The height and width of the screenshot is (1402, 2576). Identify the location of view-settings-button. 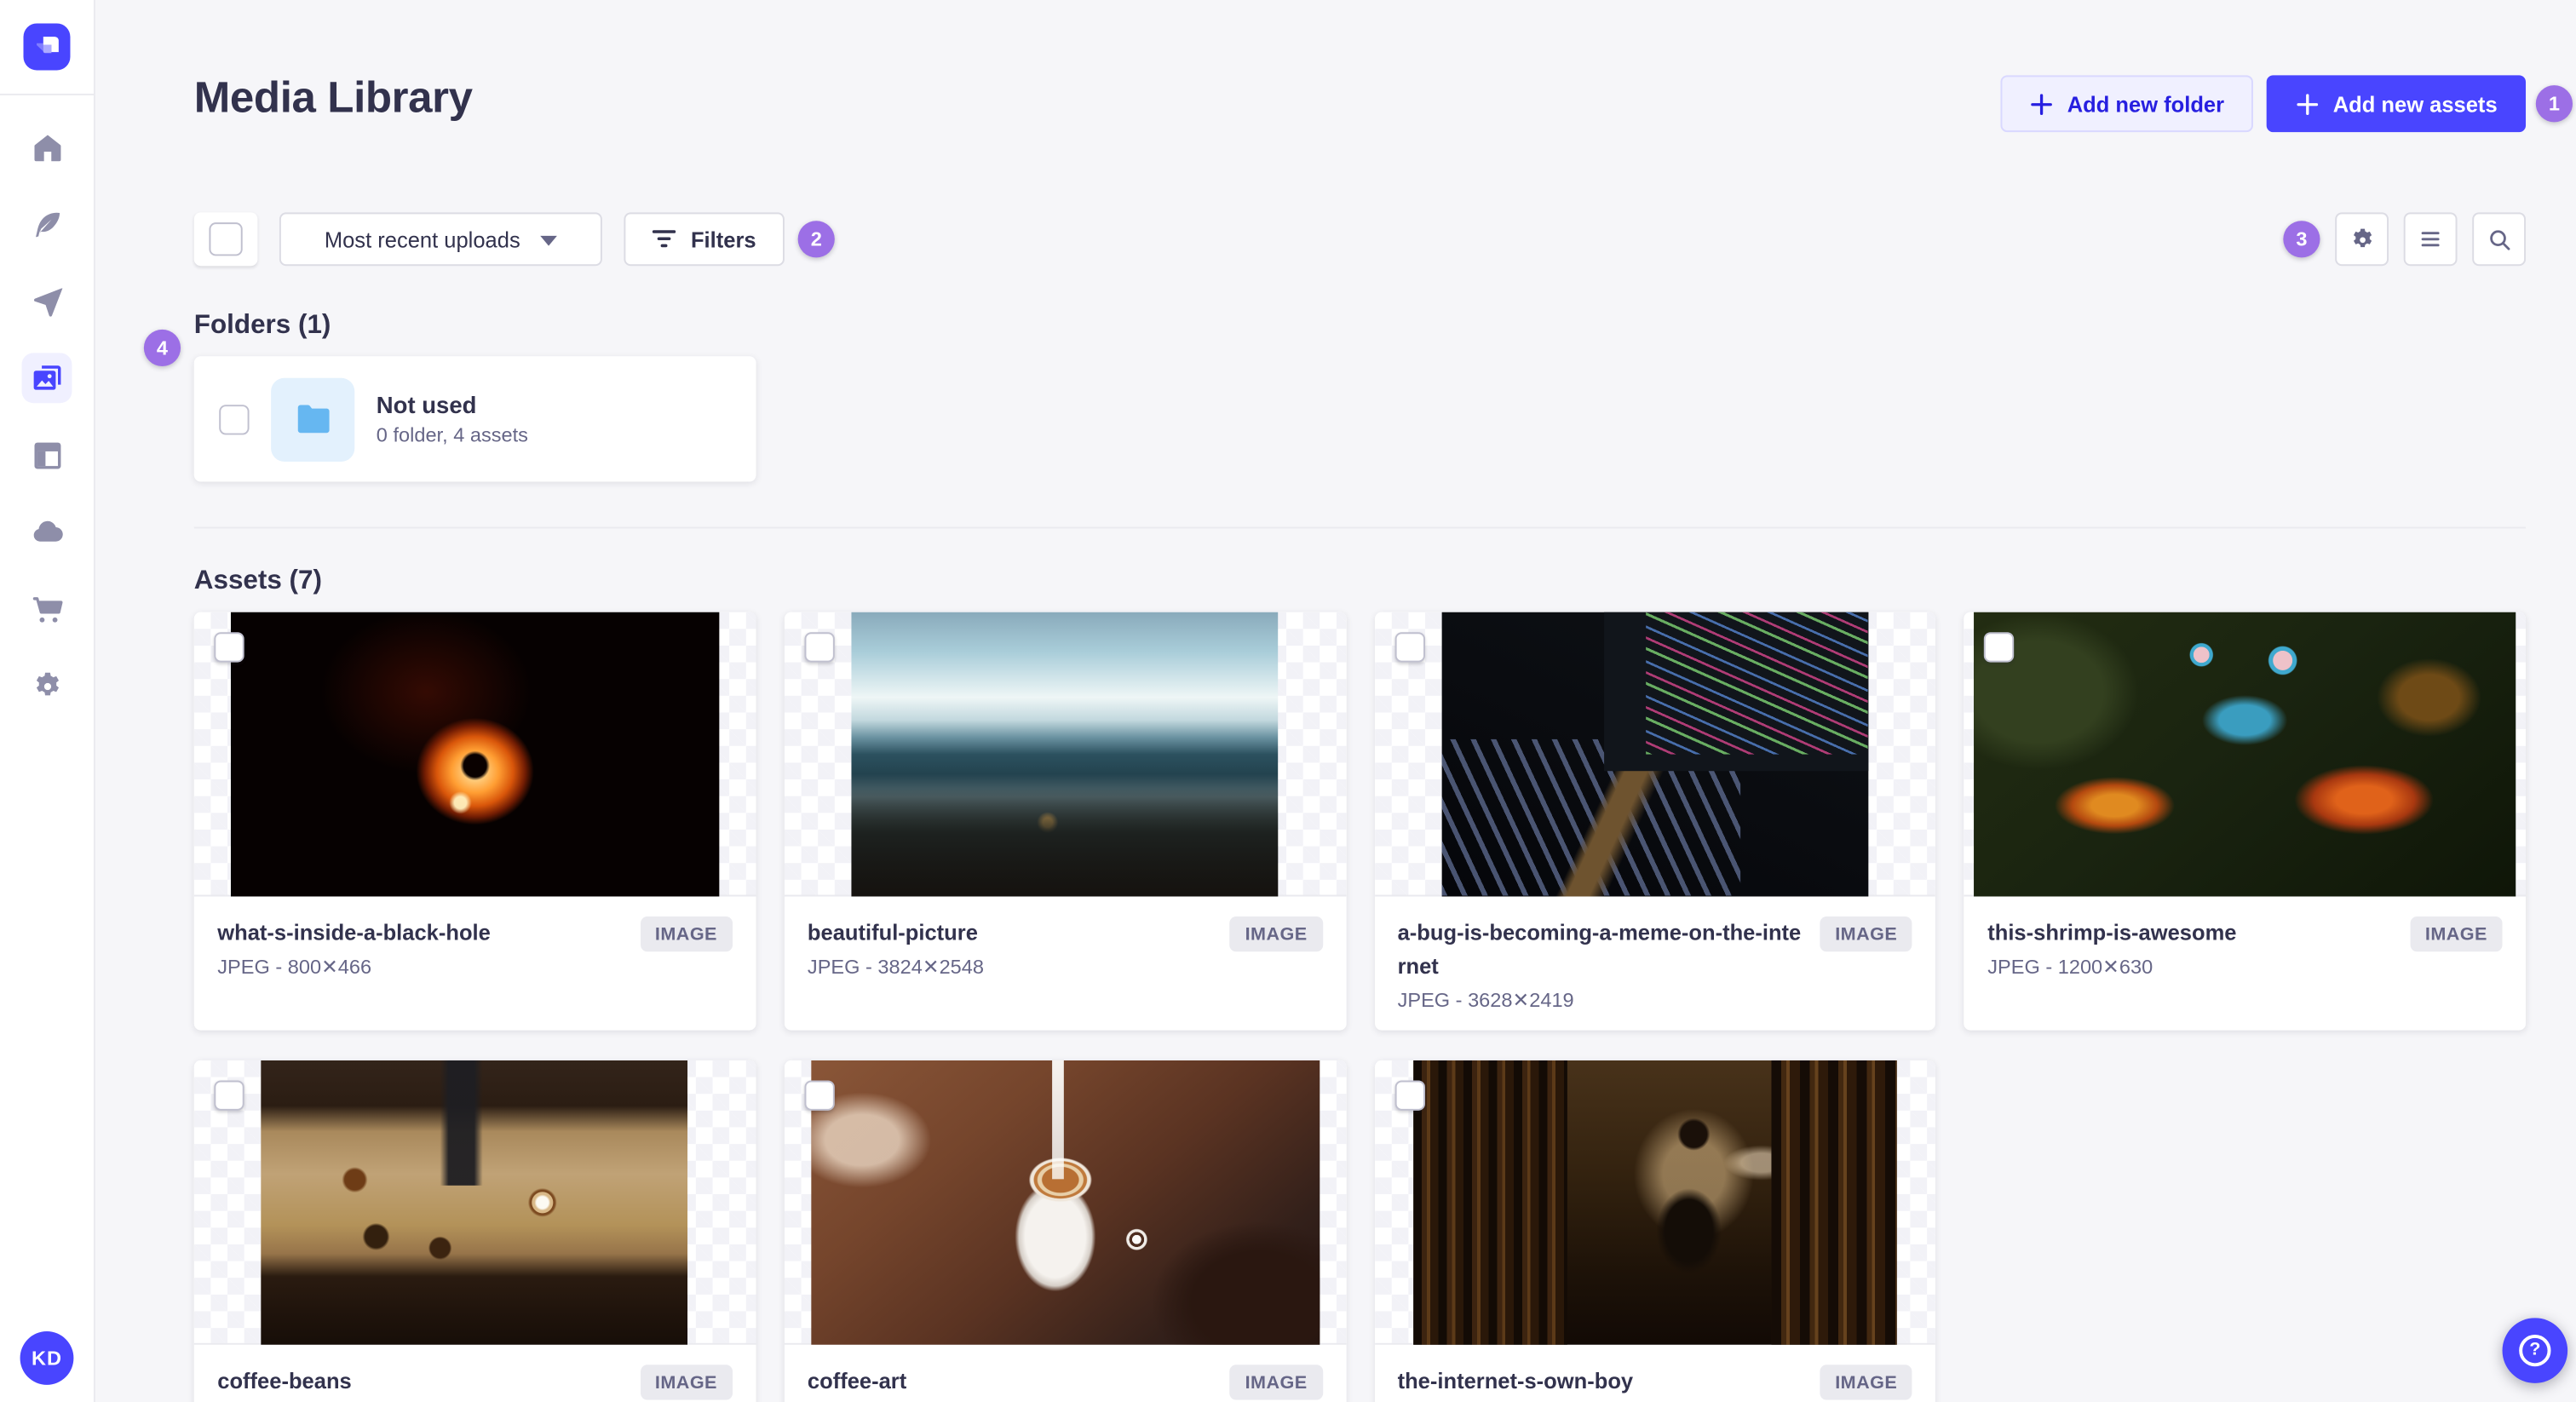
(2362, 240).